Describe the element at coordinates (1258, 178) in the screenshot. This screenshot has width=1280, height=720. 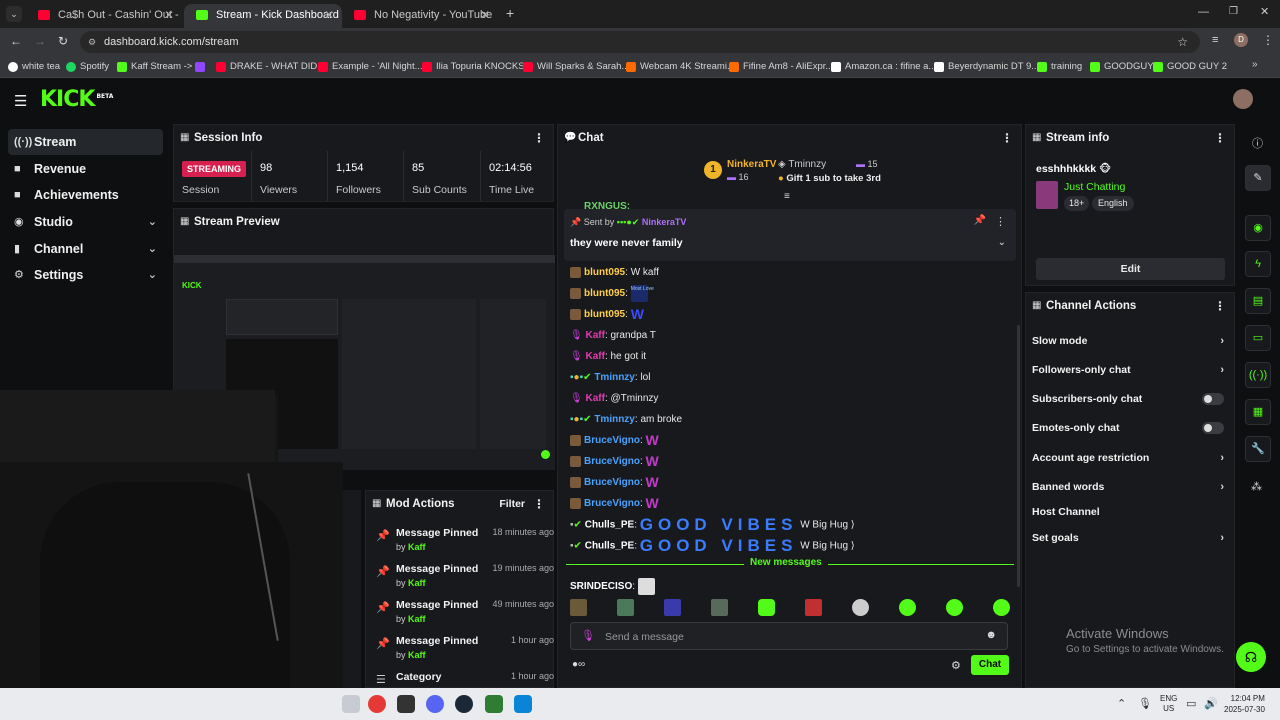
I see `pencil-icon: ✎` at that location.